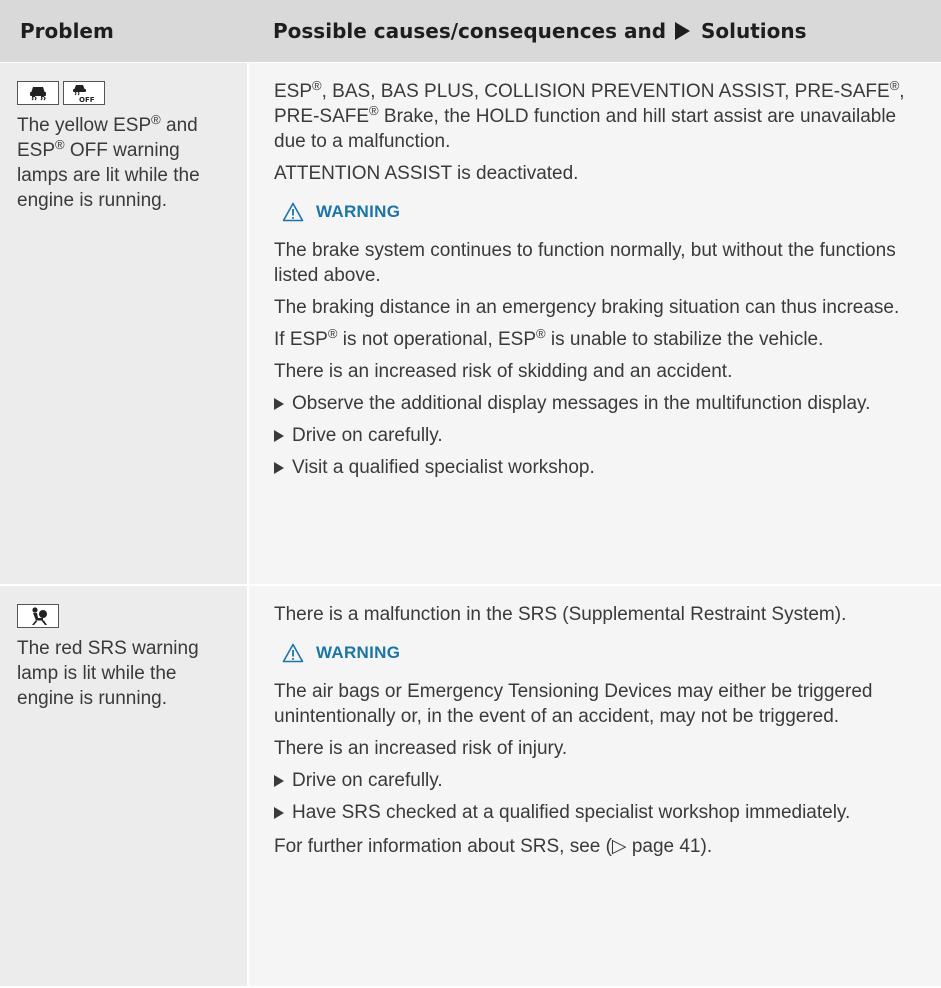 The height and width of the screenshot is (988, 941). I want to click on esp-warning-lamp-icon, so click(38, 93).